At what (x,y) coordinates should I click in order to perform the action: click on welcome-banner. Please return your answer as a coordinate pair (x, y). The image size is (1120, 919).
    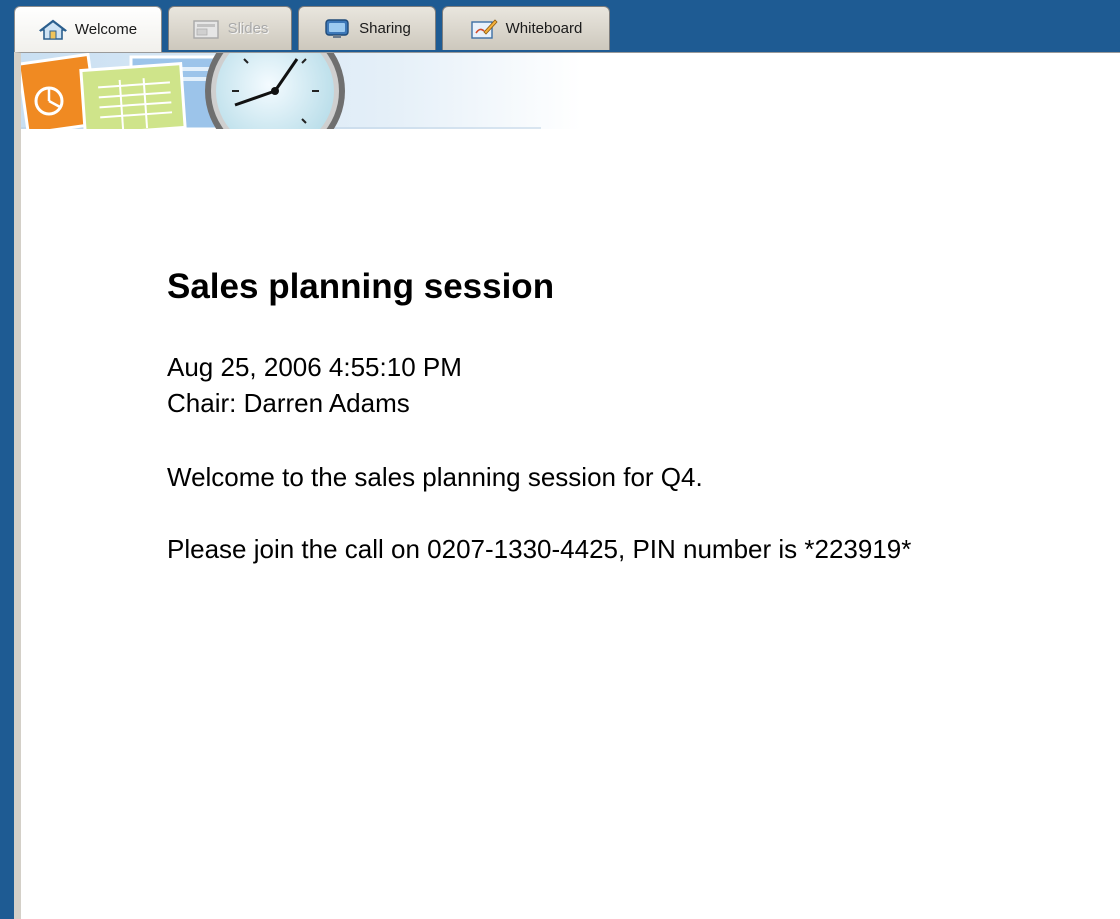
    Looking at the image, I should click on (298, 91).